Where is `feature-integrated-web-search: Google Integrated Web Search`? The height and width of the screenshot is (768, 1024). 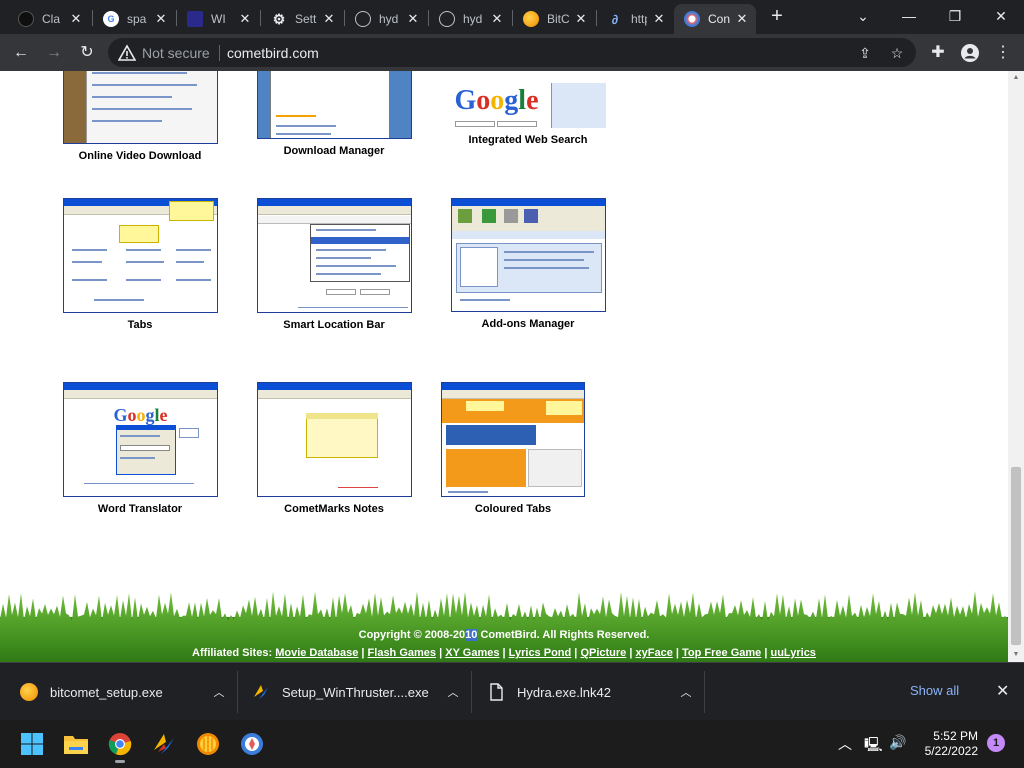
feature-integrated-web-search: Google Integrated Web Search is located at coordinates (528, 108).